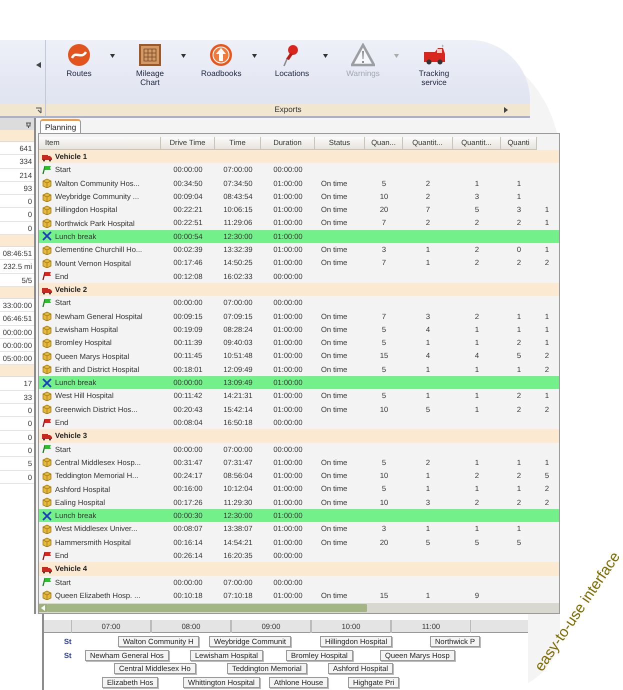  I want to click on scrollbar-thumb, so click(207, 608).